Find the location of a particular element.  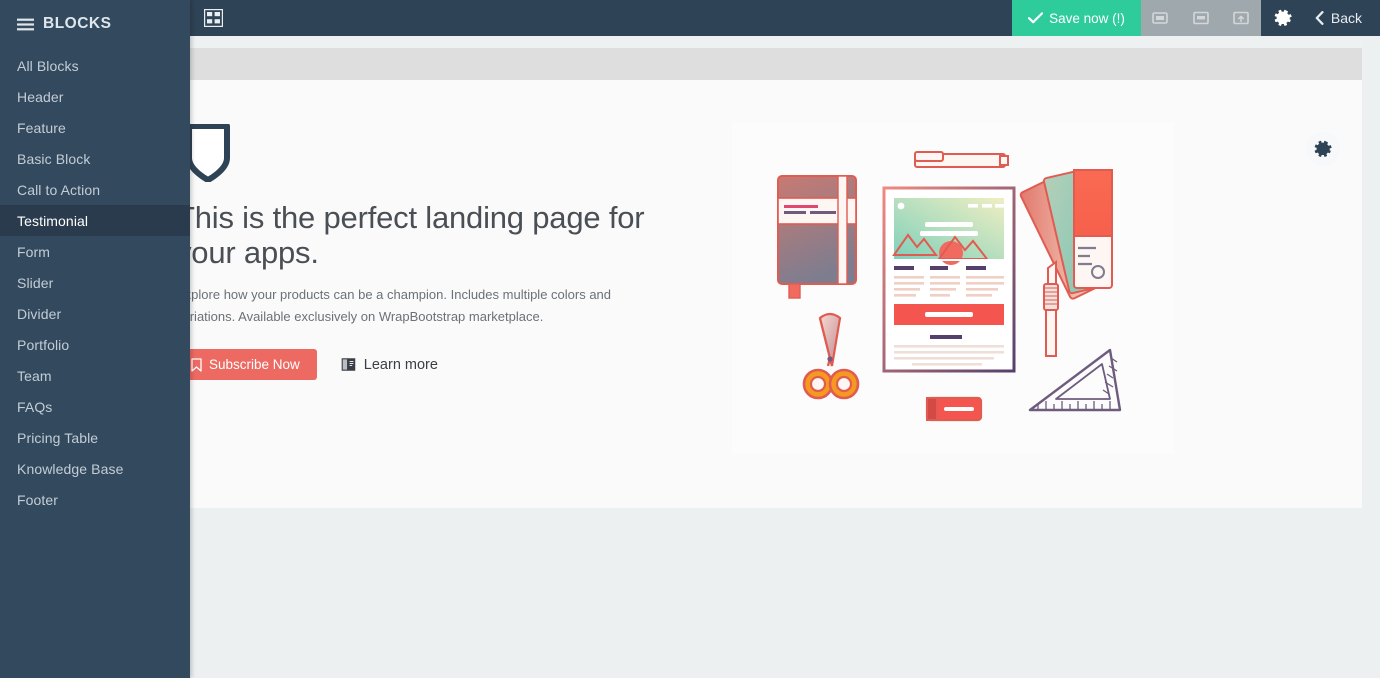

tablet-icon is located at coordinates (1201, 18).